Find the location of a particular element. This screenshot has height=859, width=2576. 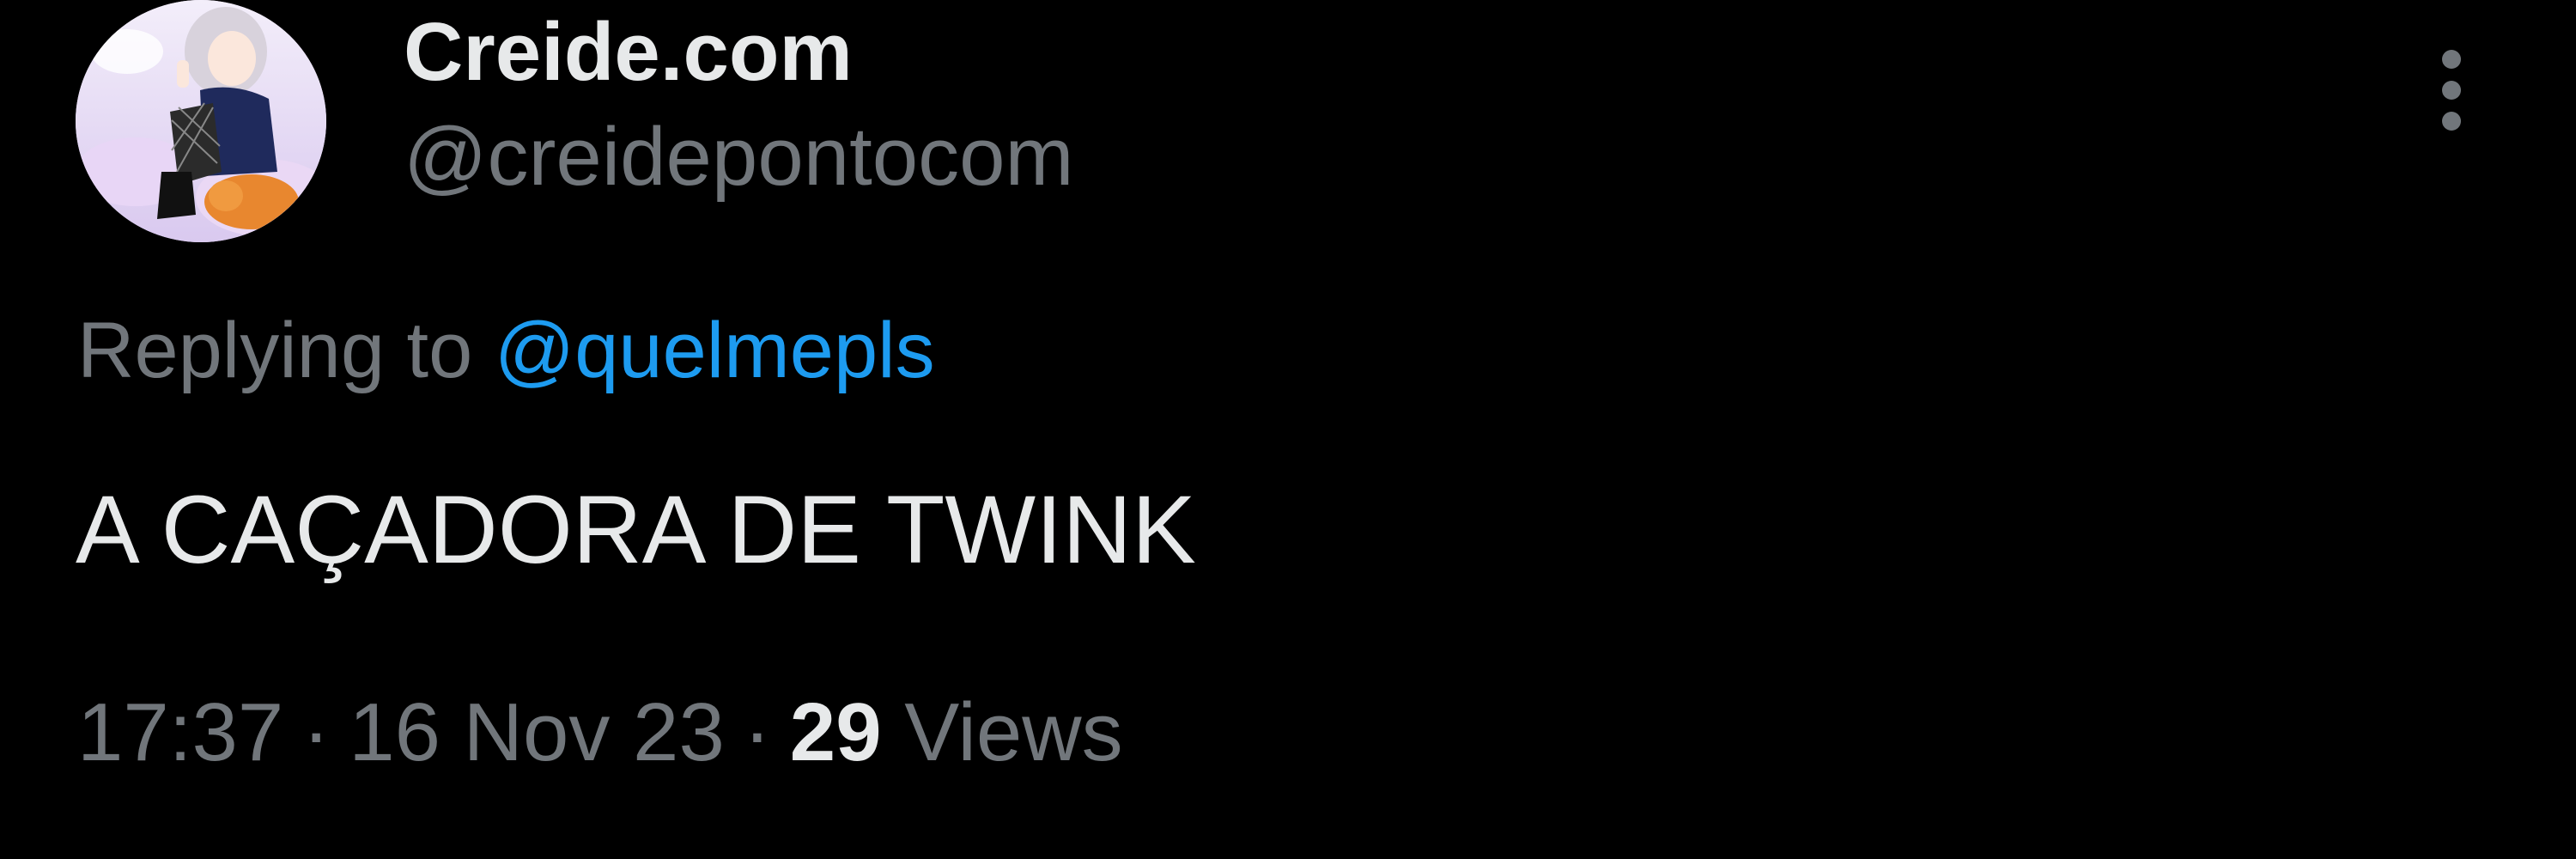

replying-to-label: Replying to is located at coordinates (286, 351).